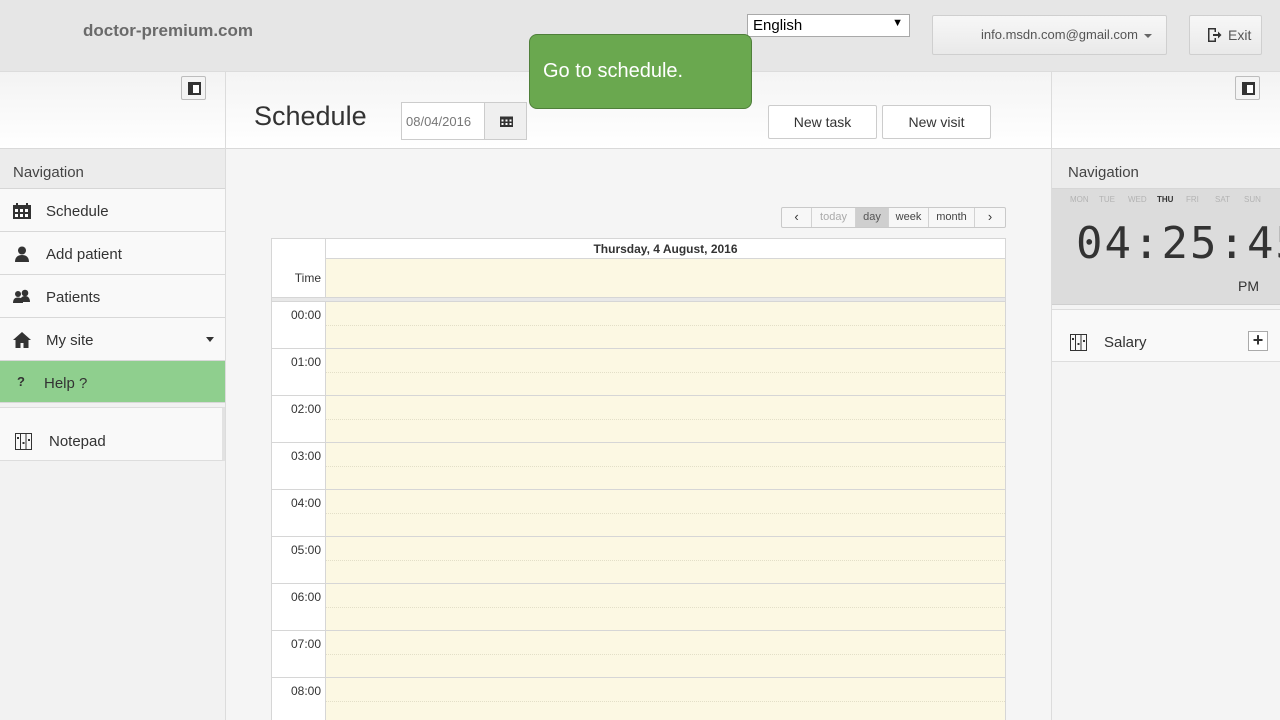 This screenshot has width=1280, height=720. What do you see at coordinates (640, 71) in the screenshot?
I see `tutorial-callout: Go to schedule.` at bounding box center [640, 71].